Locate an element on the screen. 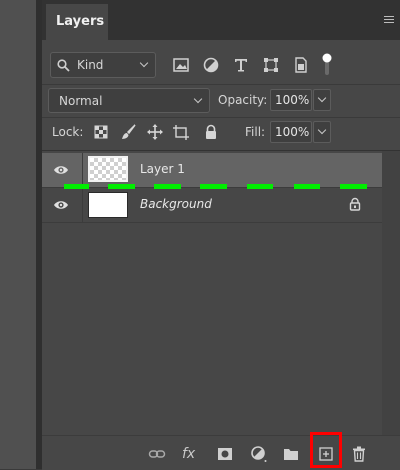  layers-bottom-toolbar: fx is located at coordinates (221, 452).